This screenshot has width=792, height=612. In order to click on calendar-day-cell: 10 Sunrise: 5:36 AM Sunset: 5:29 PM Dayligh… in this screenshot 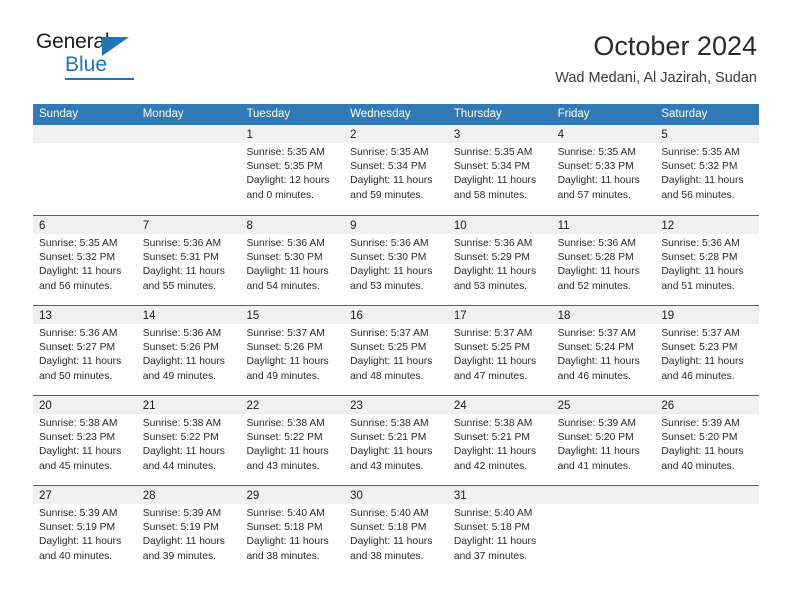, I will do `click(499, 260)`.